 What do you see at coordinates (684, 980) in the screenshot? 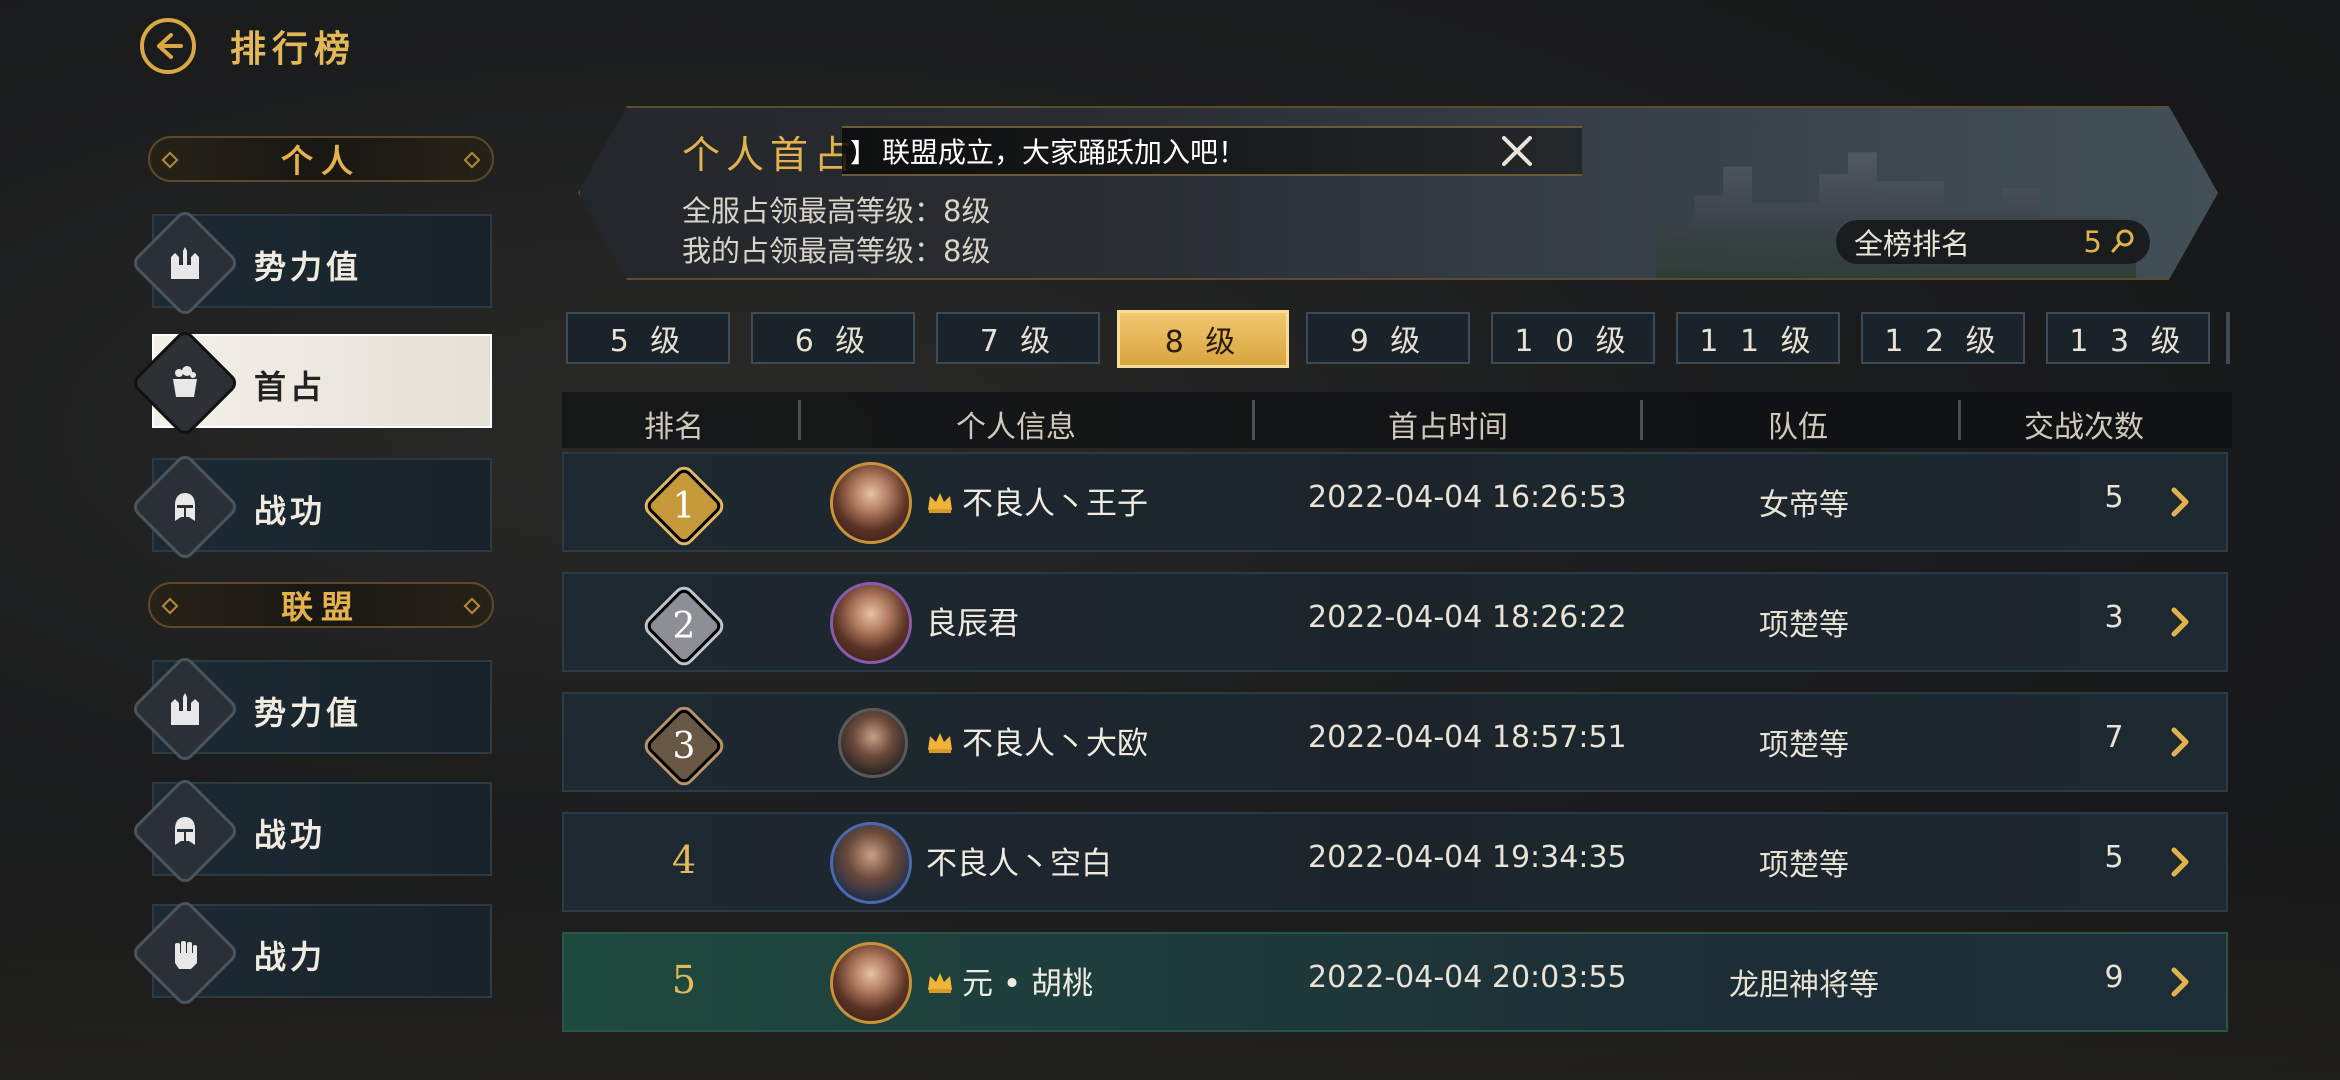
I see `rank-number: 5` at bounding box center [684, 980].